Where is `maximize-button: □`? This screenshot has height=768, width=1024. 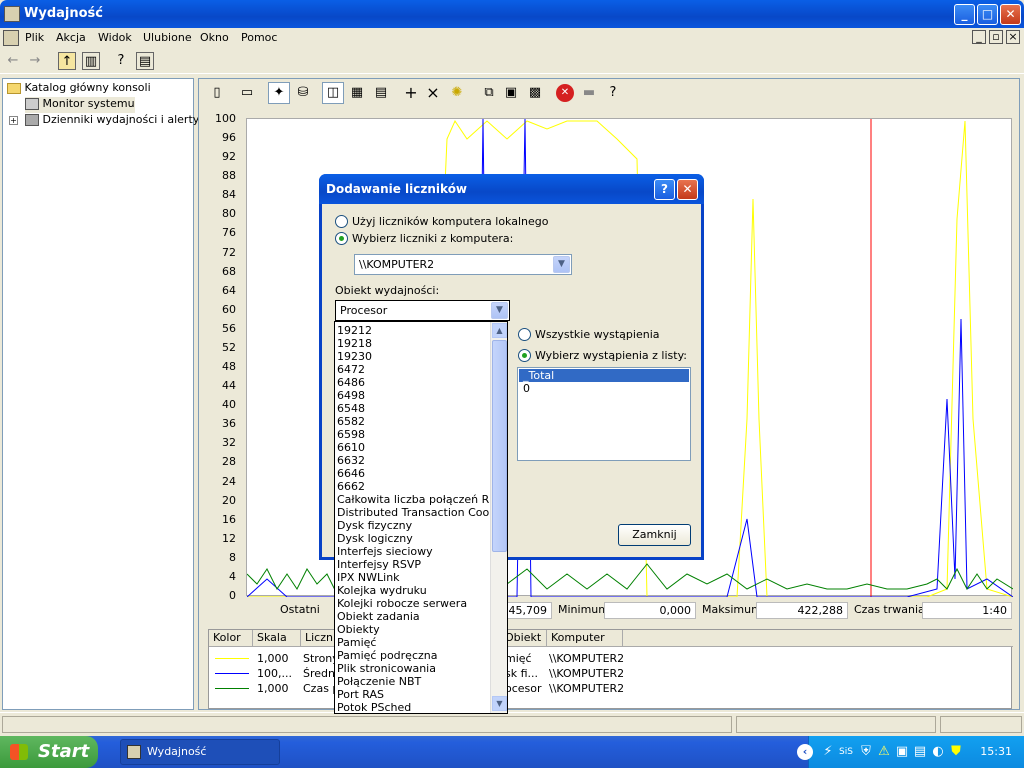
maximize-button: □ is located at coordinates (987, 14).